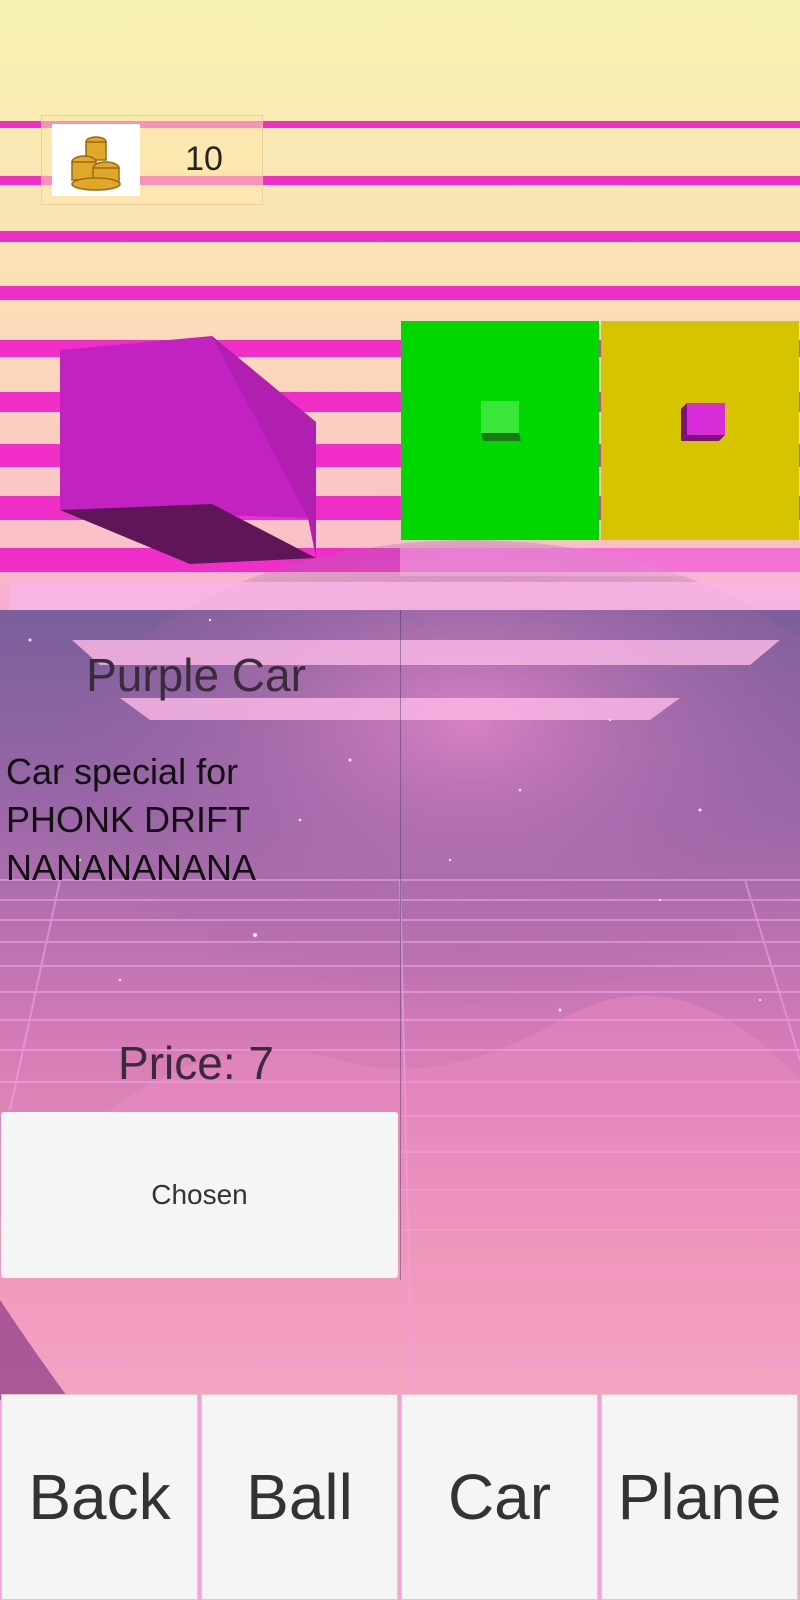  I want to click on coin-display: 10, so click(152, 160).